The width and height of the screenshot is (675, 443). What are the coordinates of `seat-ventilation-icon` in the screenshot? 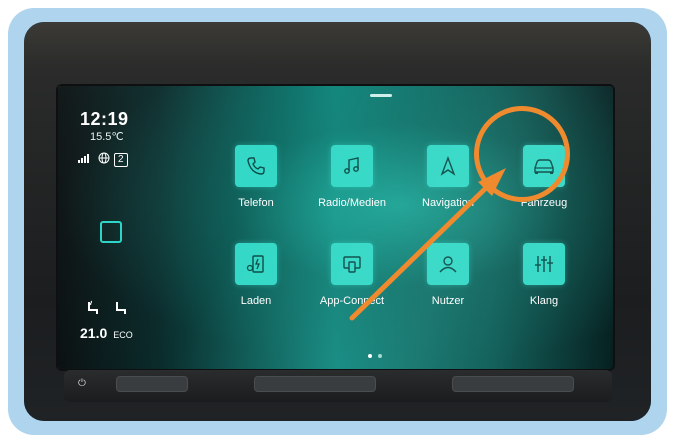 It's located at (121, 310).